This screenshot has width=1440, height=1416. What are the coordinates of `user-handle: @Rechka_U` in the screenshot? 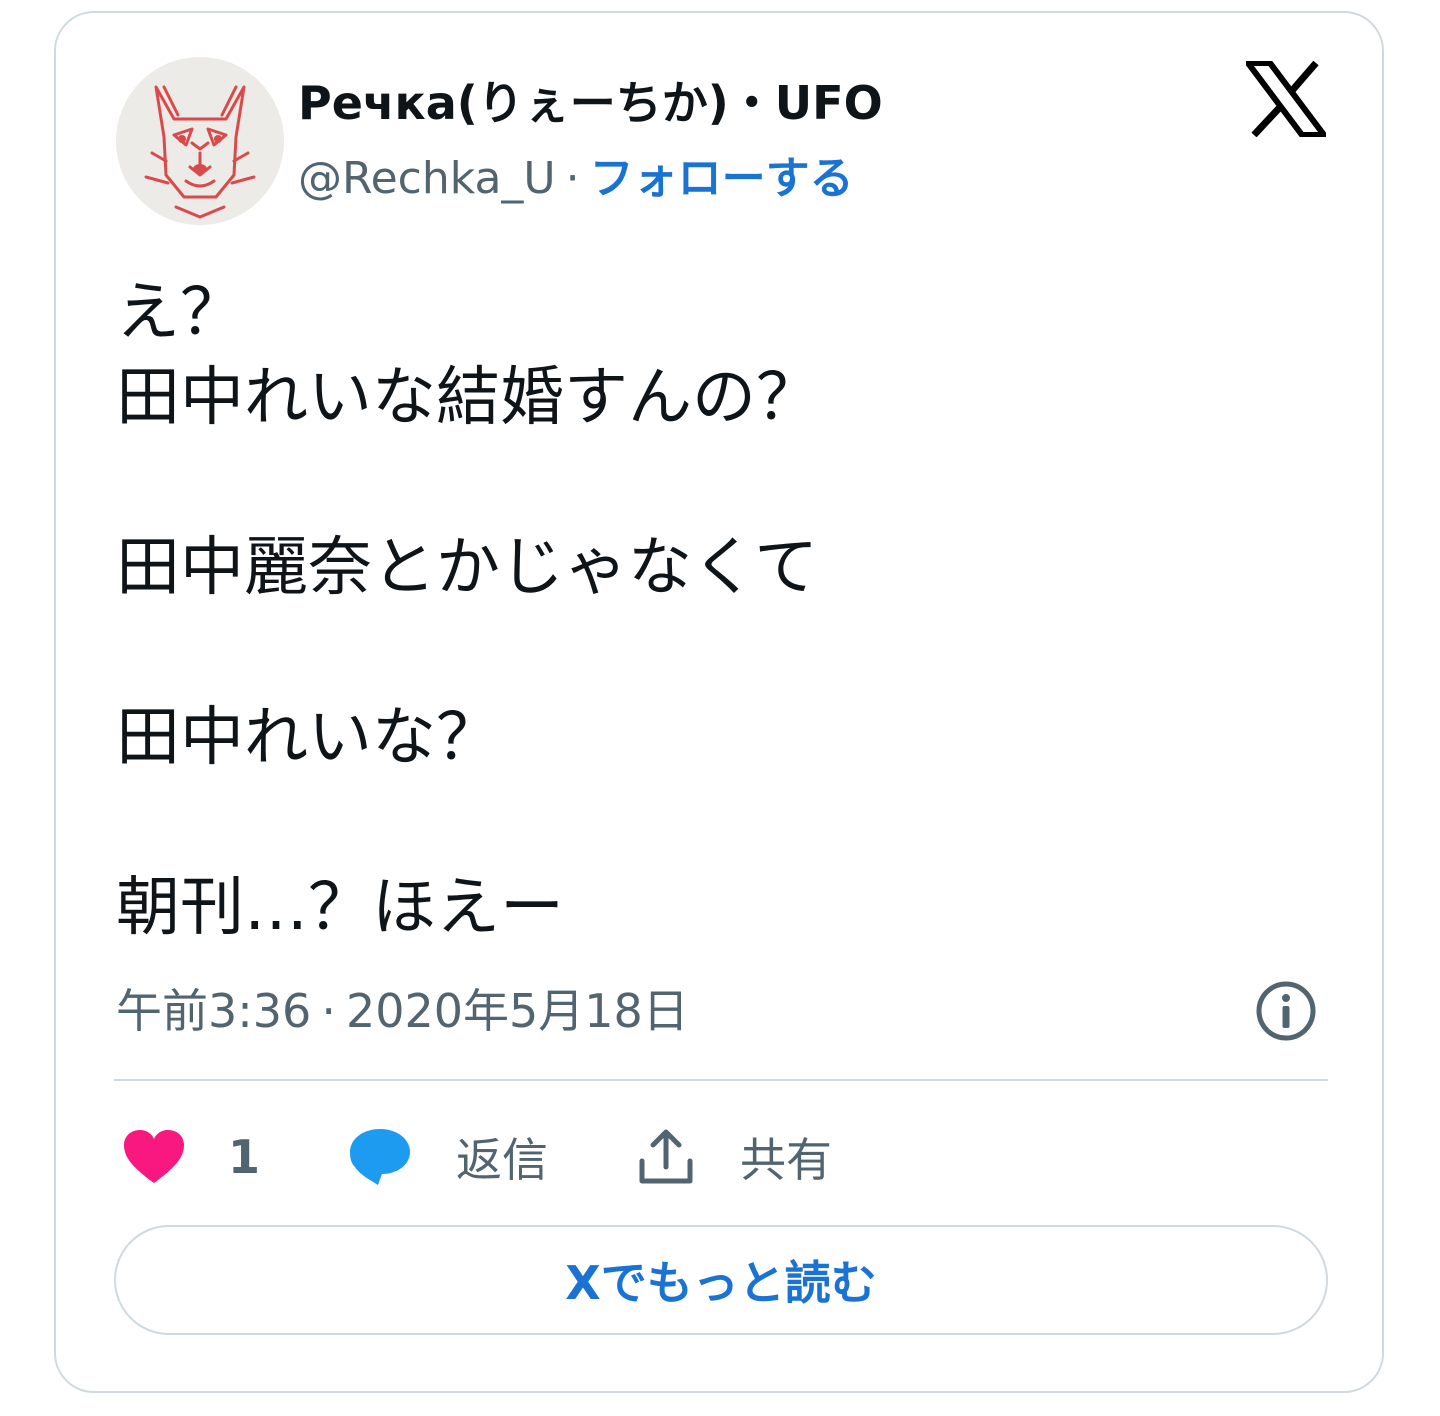 It's located at (427, 178).